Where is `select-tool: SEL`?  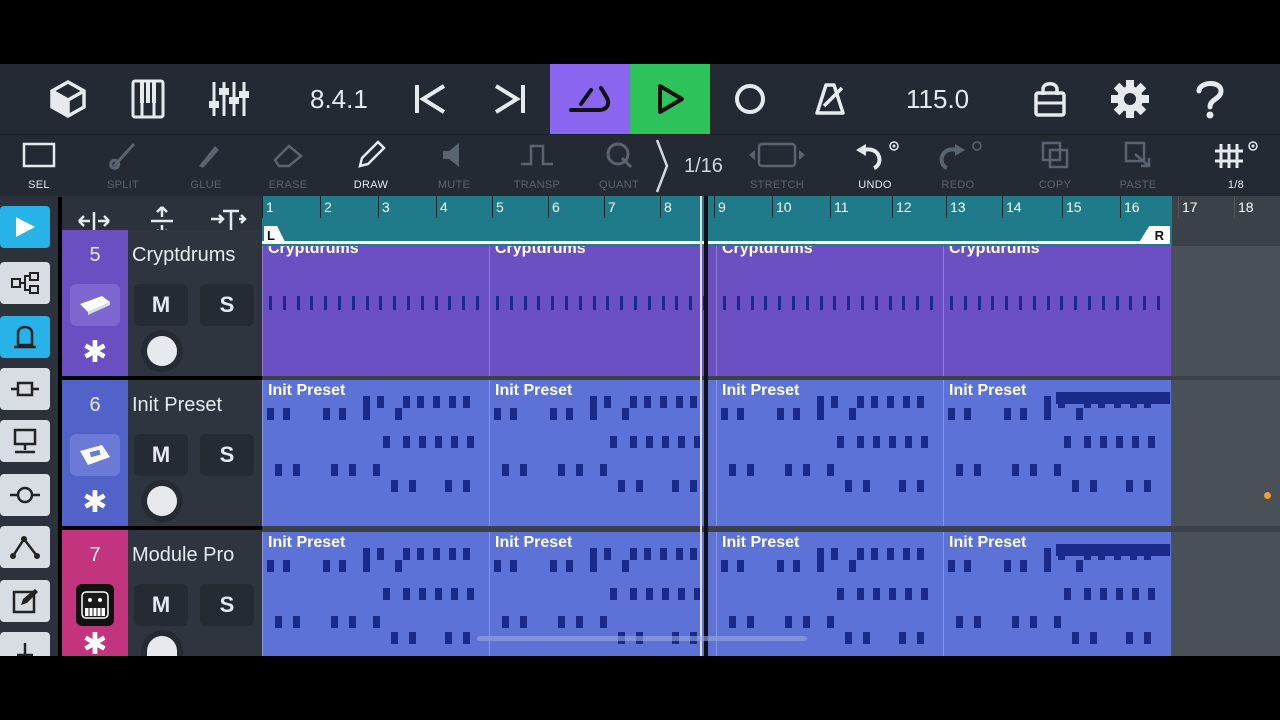
select-tool: SEL is located at coordinates (39, 166).